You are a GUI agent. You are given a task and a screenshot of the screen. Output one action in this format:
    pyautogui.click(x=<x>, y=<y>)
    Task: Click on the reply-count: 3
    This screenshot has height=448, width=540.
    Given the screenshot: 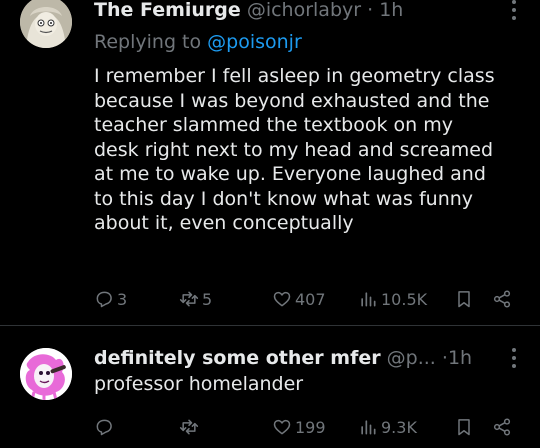 What is the action you would take?
    pyautogui.click(x=122, y=299)
    